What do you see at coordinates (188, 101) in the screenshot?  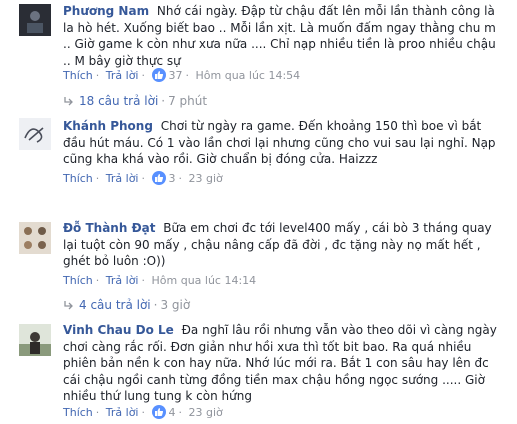 I see `replies-time: 7 phút` at bounding box center [188, 101].